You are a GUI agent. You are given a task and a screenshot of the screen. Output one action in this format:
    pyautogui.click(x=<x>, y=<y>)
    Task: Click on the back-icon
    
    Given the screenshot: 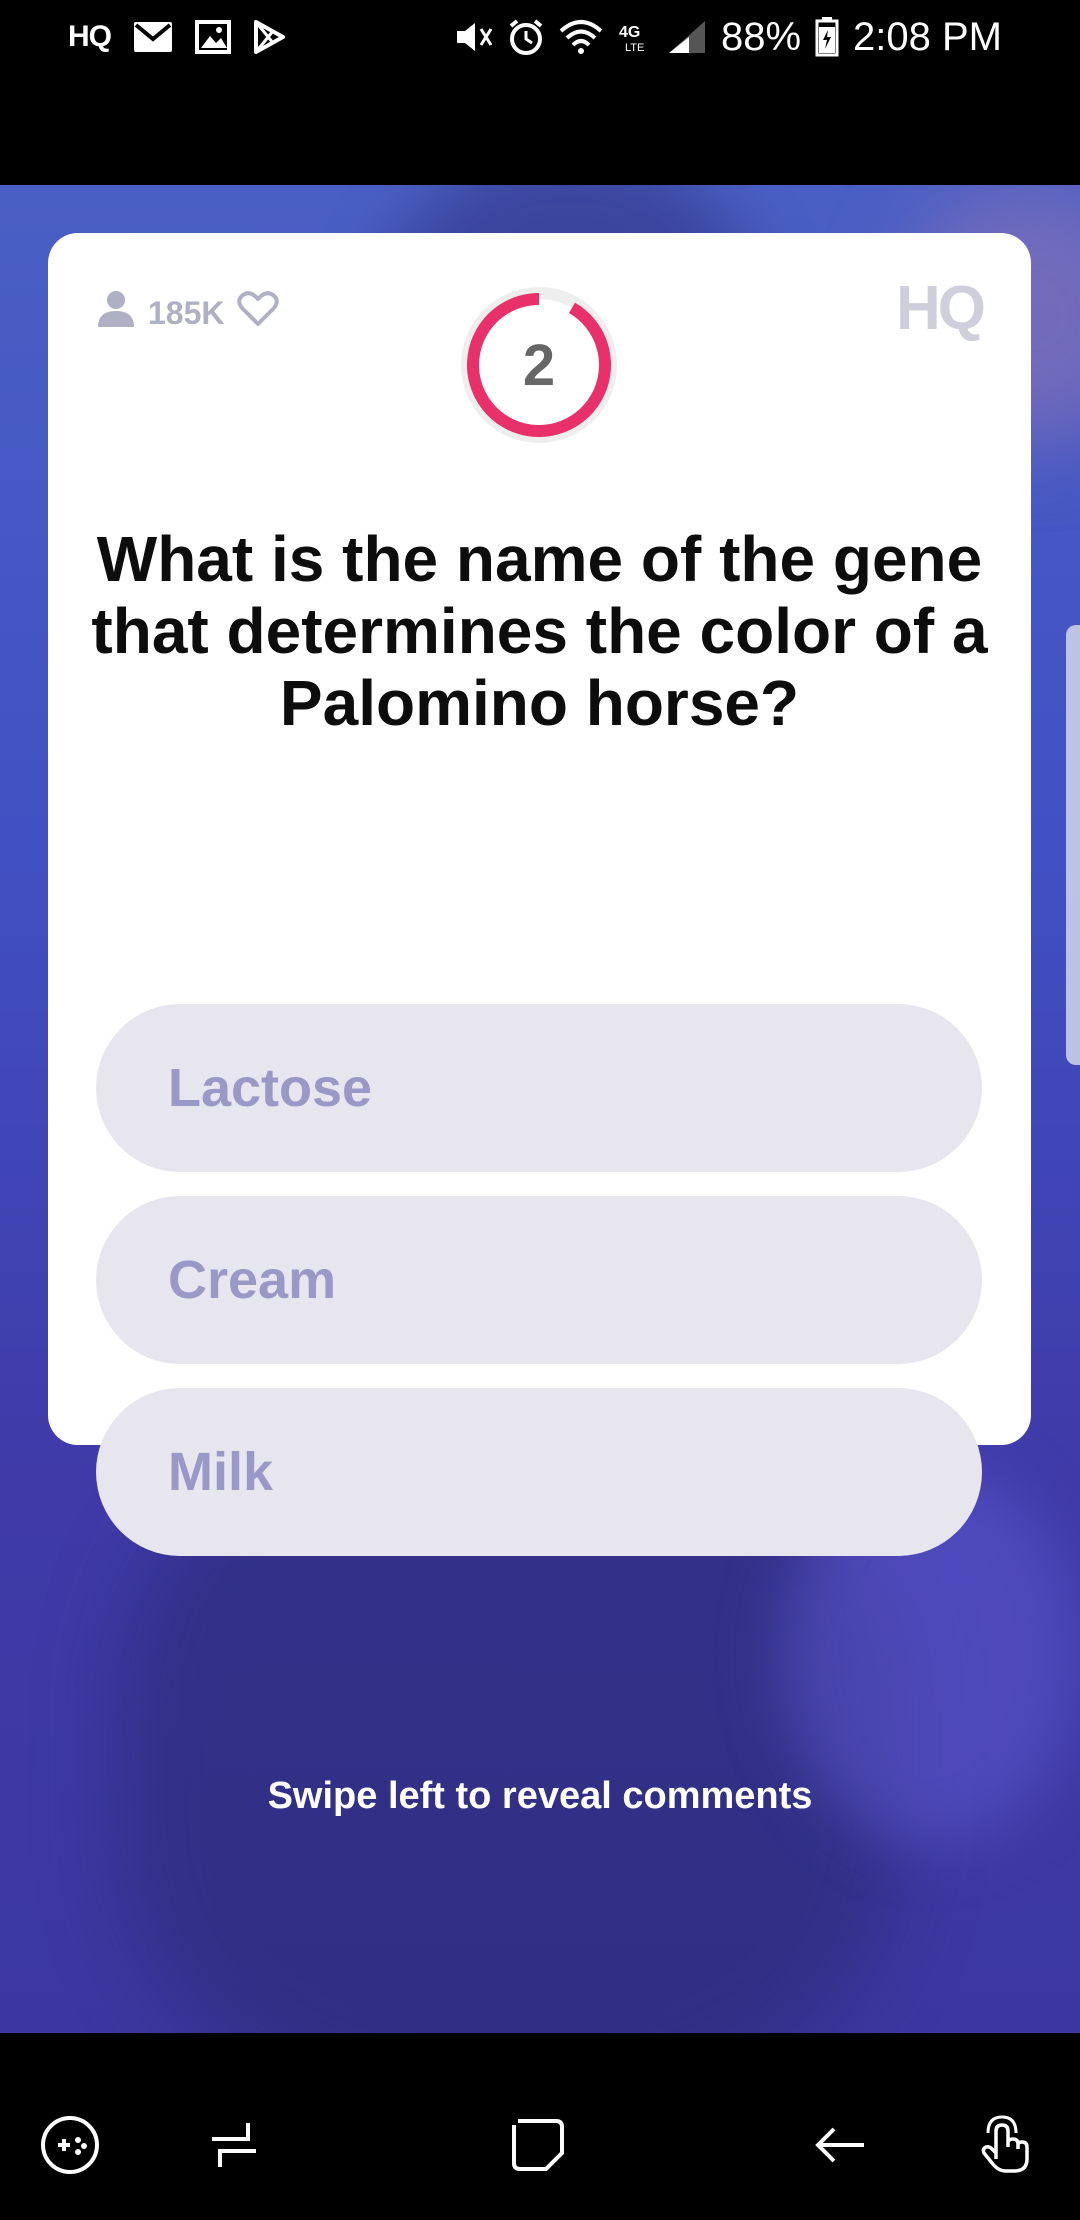 What is the action you would take?
    pyautogui.click(x=840, y=2145)
    